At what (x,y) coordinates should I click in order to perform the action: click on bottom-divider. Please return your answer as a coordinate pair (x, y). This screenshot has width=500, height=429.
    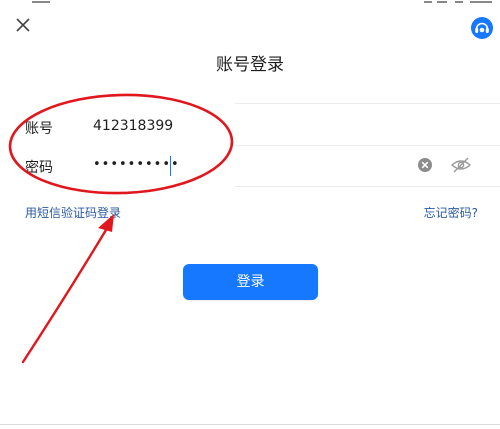
    Looking at the image, I should click on (250, 424).